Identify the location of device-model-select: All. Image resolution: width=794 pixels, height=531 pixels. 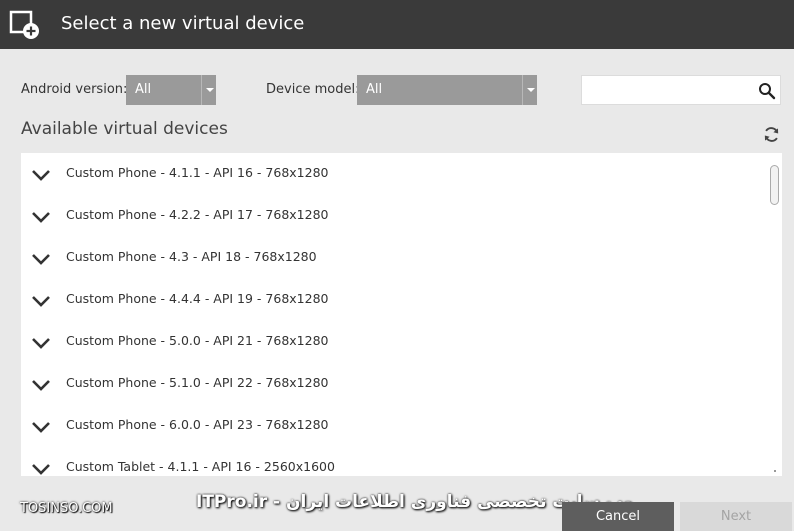
(447, 90).